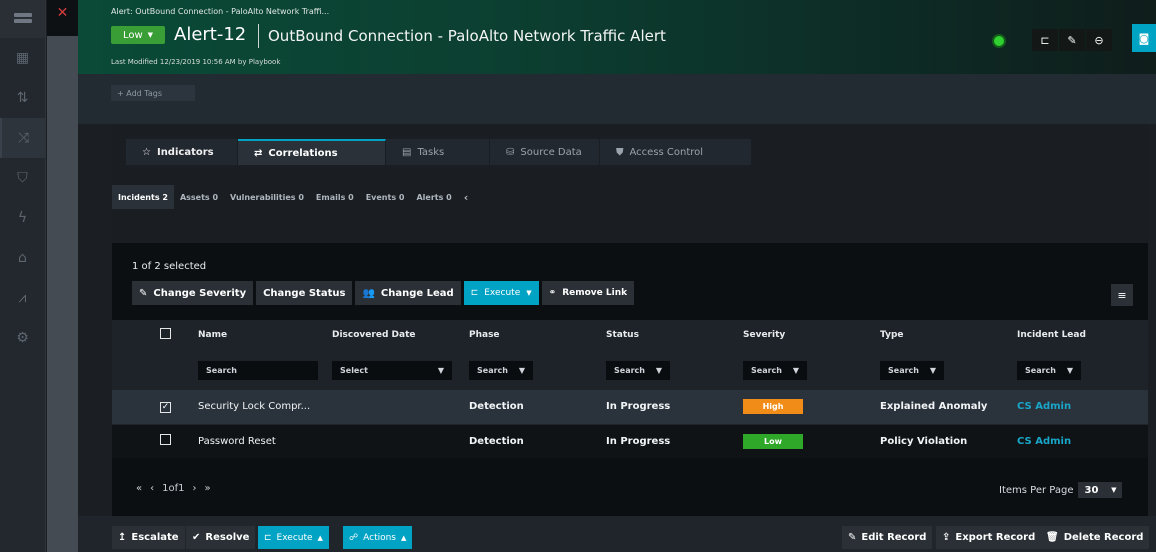 The height and width of the screenshot is (552, 1156). I want to click on hamburger-icon: ≡, so click(1122, 295).